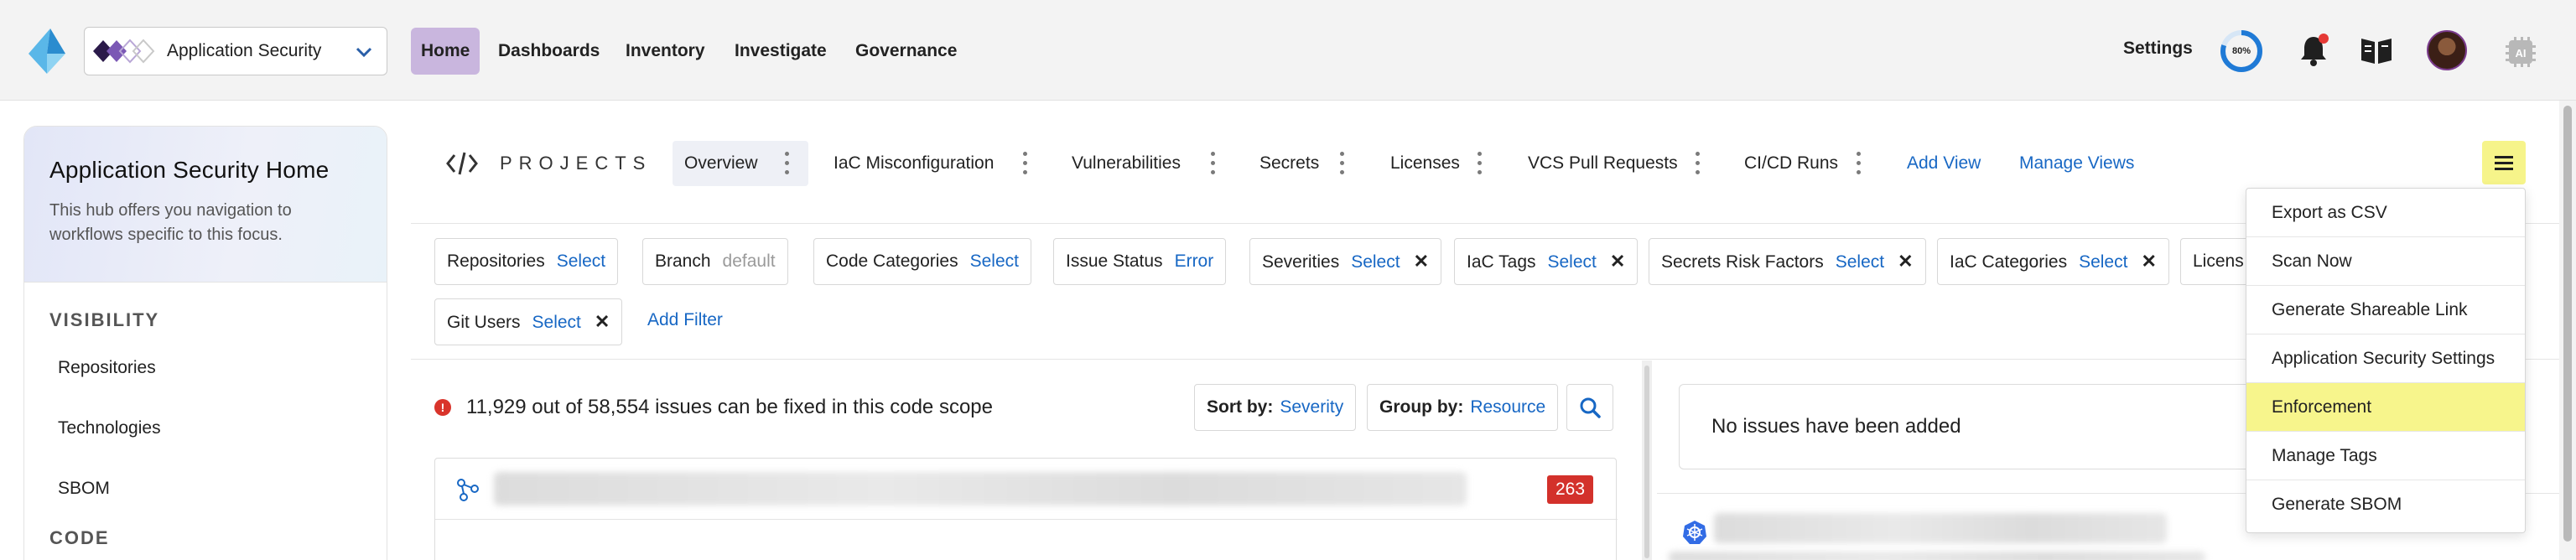 The image size is (2576, 560). I want to click on menu-item-application-security-settings: Application Security Settings, so click(2385, 358).